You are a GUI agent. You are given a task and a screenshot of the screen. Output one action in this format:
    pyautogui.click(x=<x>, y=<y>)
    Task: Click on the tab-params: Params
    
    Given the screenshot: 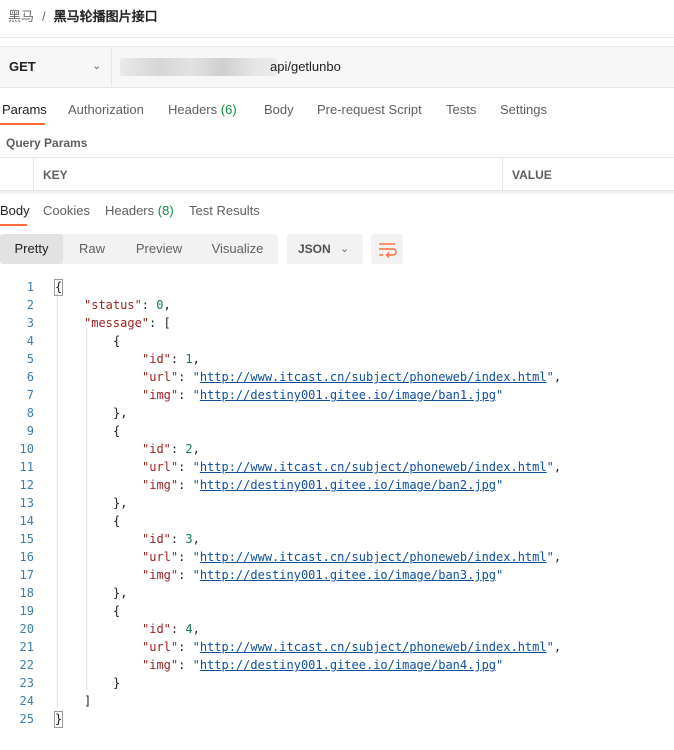 What is the action you would take?
    pyautogui.click(x=24, y=109)
    